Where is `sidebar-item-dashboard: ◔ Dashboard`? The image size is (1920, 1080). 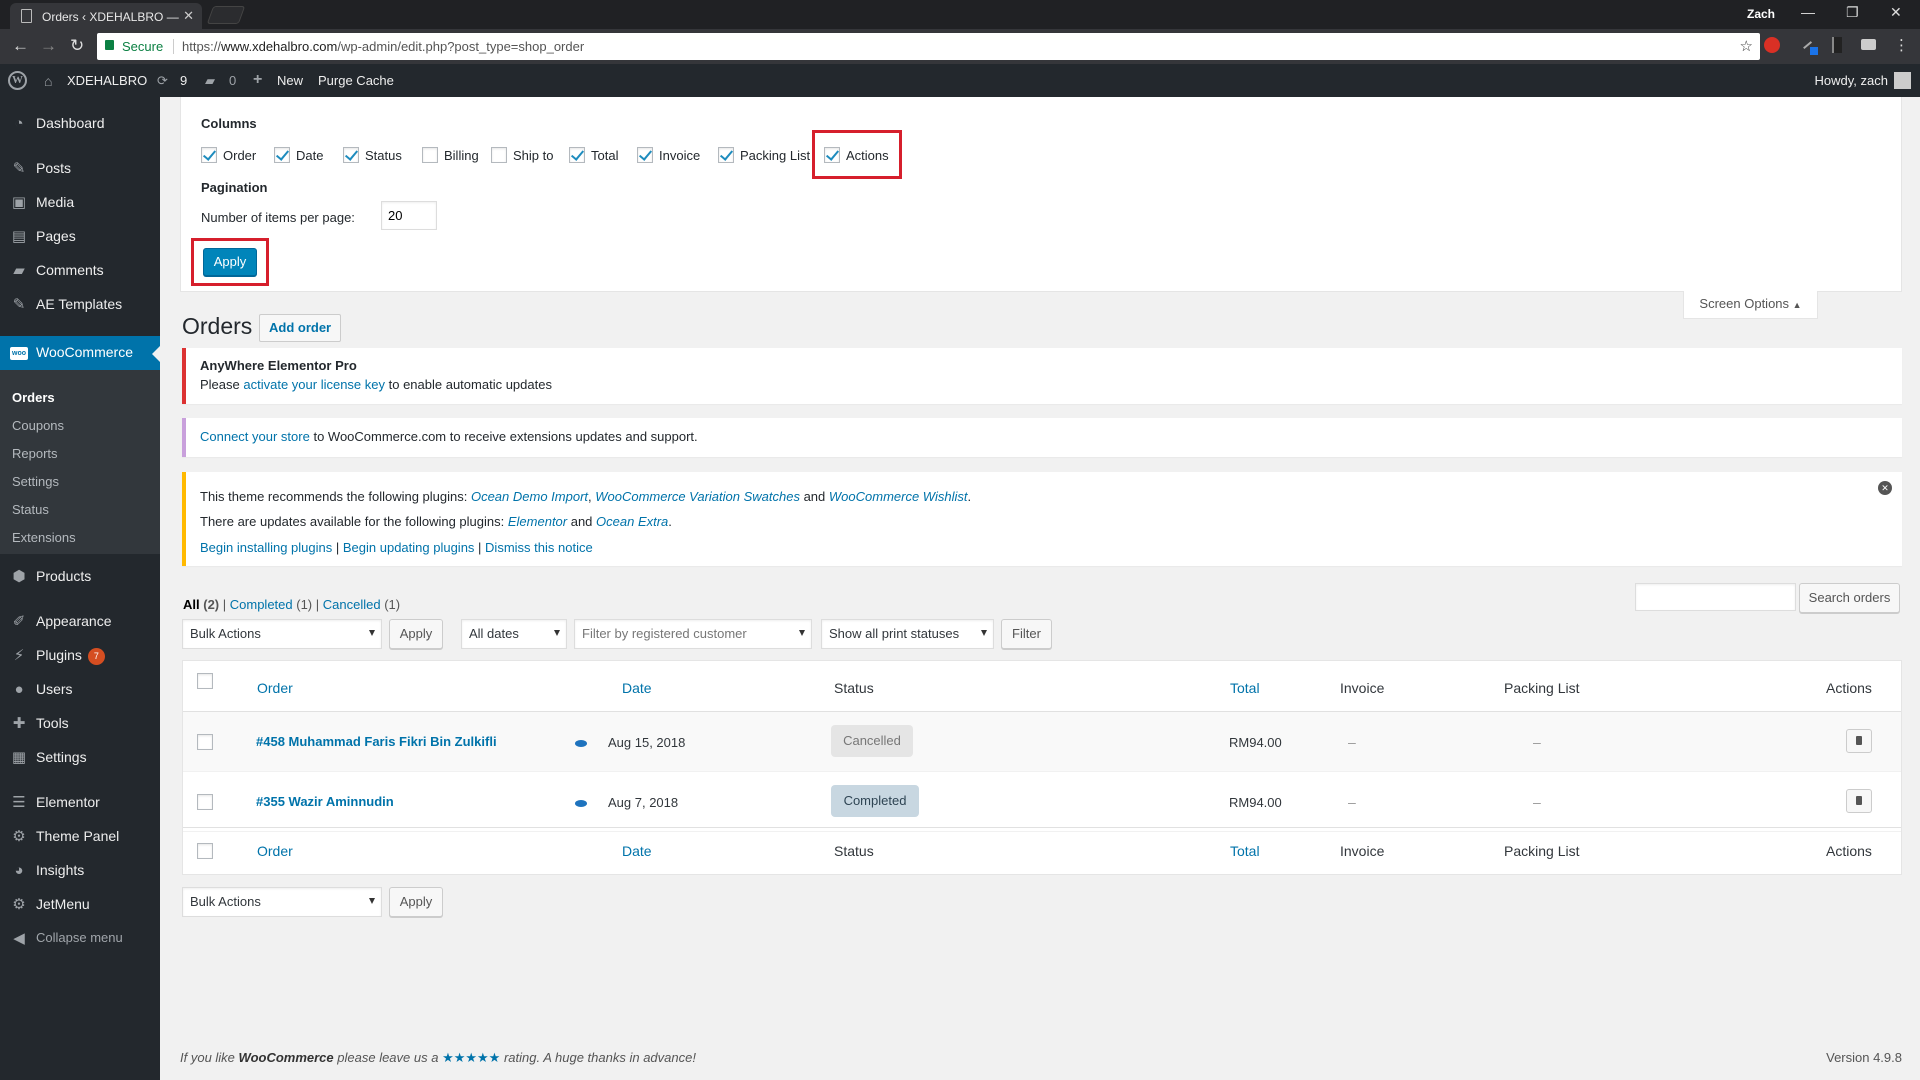 sidebar-item-dashboard: ◔ Dashboard is located at coordinates (80, 124).